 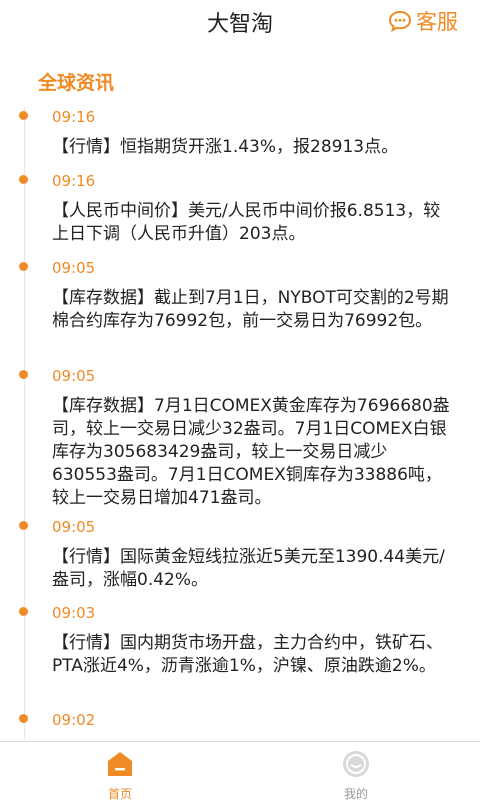 I want to click on news-text: 【行情】国际黄金短线拉涨近5美元至1390.44美元/盎司，涨幅0.42%。, so click(x=248, y=568).